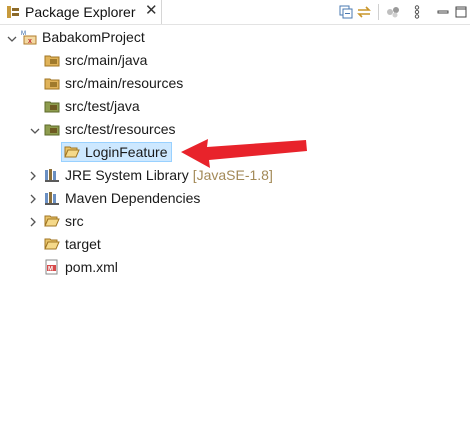  I want to click on tree-item-label: Maven Dependencies, so click(133, 198).